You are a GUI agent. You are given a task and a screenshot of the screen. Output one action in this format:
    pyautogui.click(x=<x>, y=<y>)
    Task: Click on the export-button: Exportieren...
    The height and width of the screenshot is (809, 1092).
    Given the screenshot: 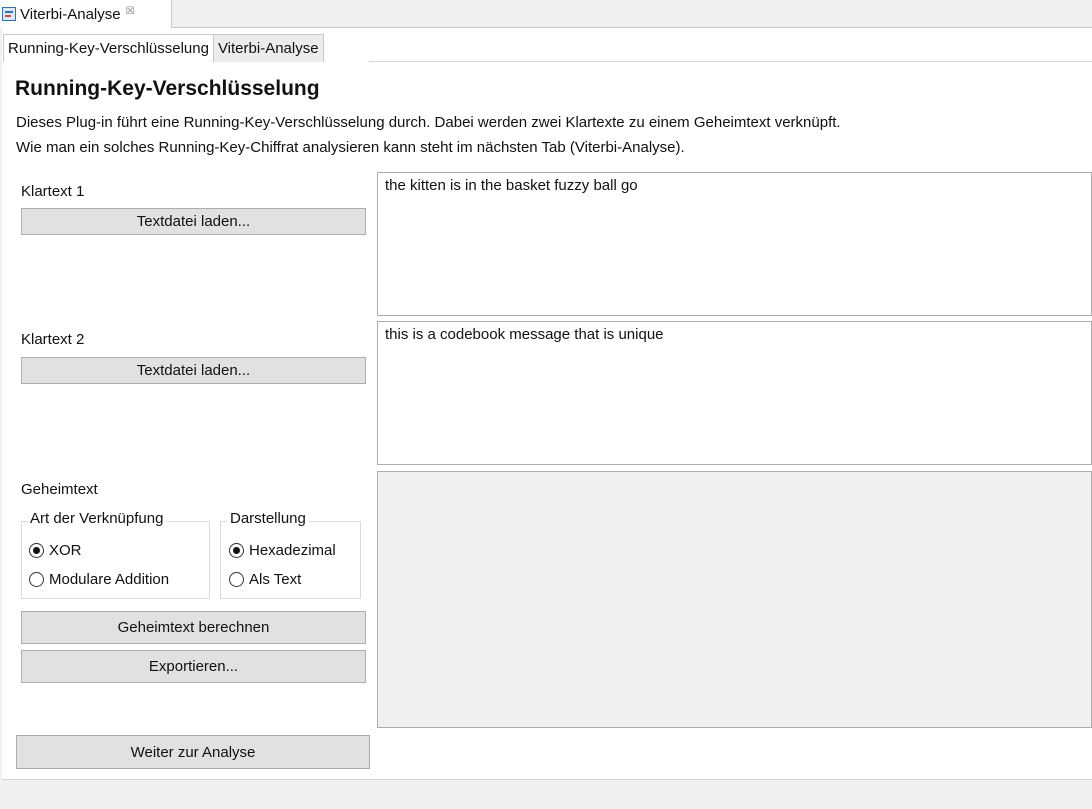 What is the action you would take?
    pyautogui.click(x=193, y=666)
    